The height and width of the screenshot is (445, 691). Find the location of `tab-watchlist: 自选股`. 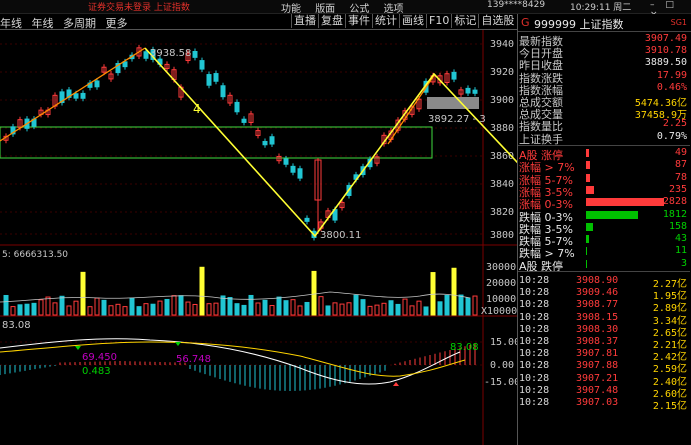

tab-watchlist: 自选股 is located at coordinates (497, 21).